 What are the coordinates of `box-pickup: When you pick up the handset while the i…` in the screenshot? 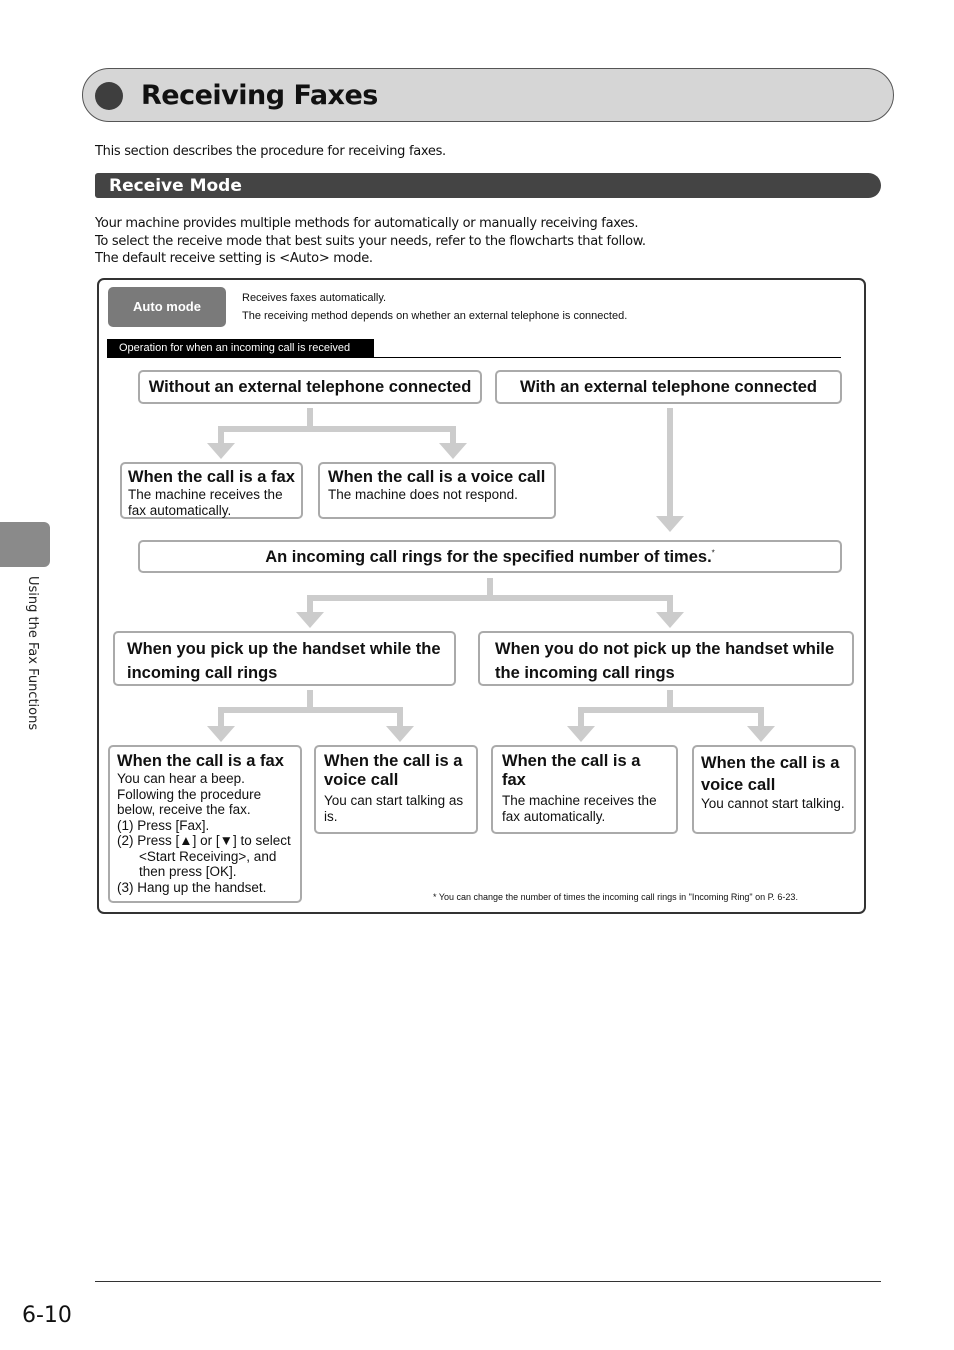 It's located at (284, 658).